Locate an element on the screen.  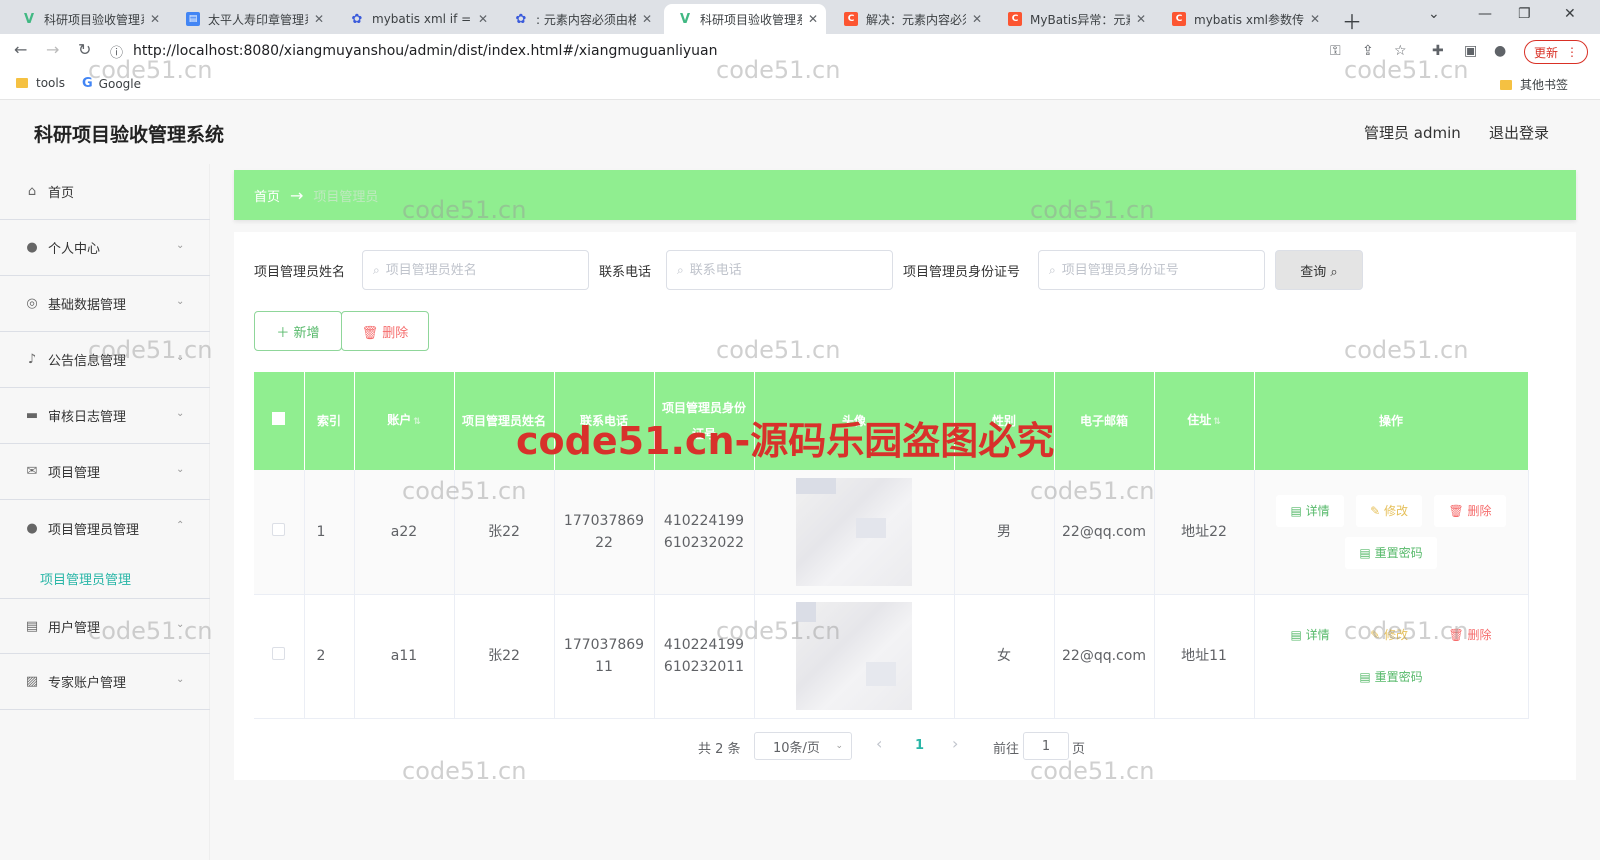
home-icon: ⌂ is located at coordinates (32, 191).